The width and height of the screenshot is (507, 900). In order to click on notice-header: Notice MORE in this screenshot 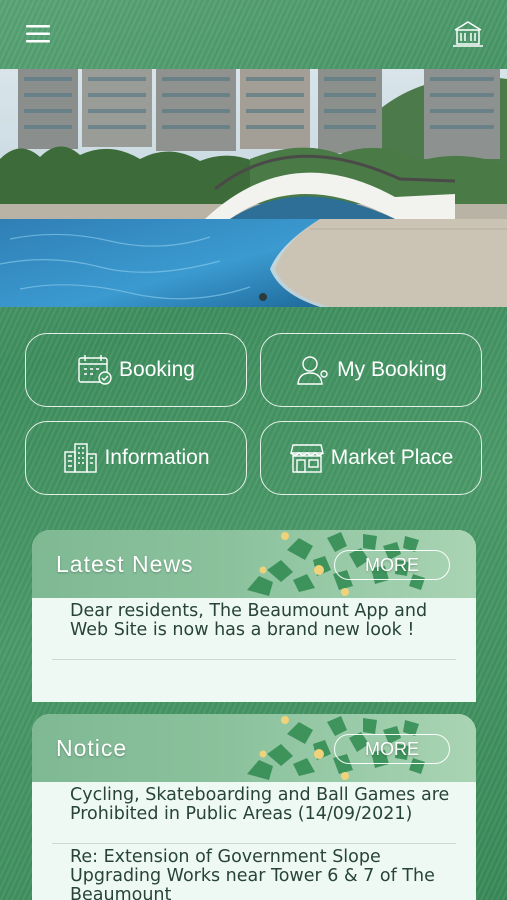, I will do `click(254, 748)`.